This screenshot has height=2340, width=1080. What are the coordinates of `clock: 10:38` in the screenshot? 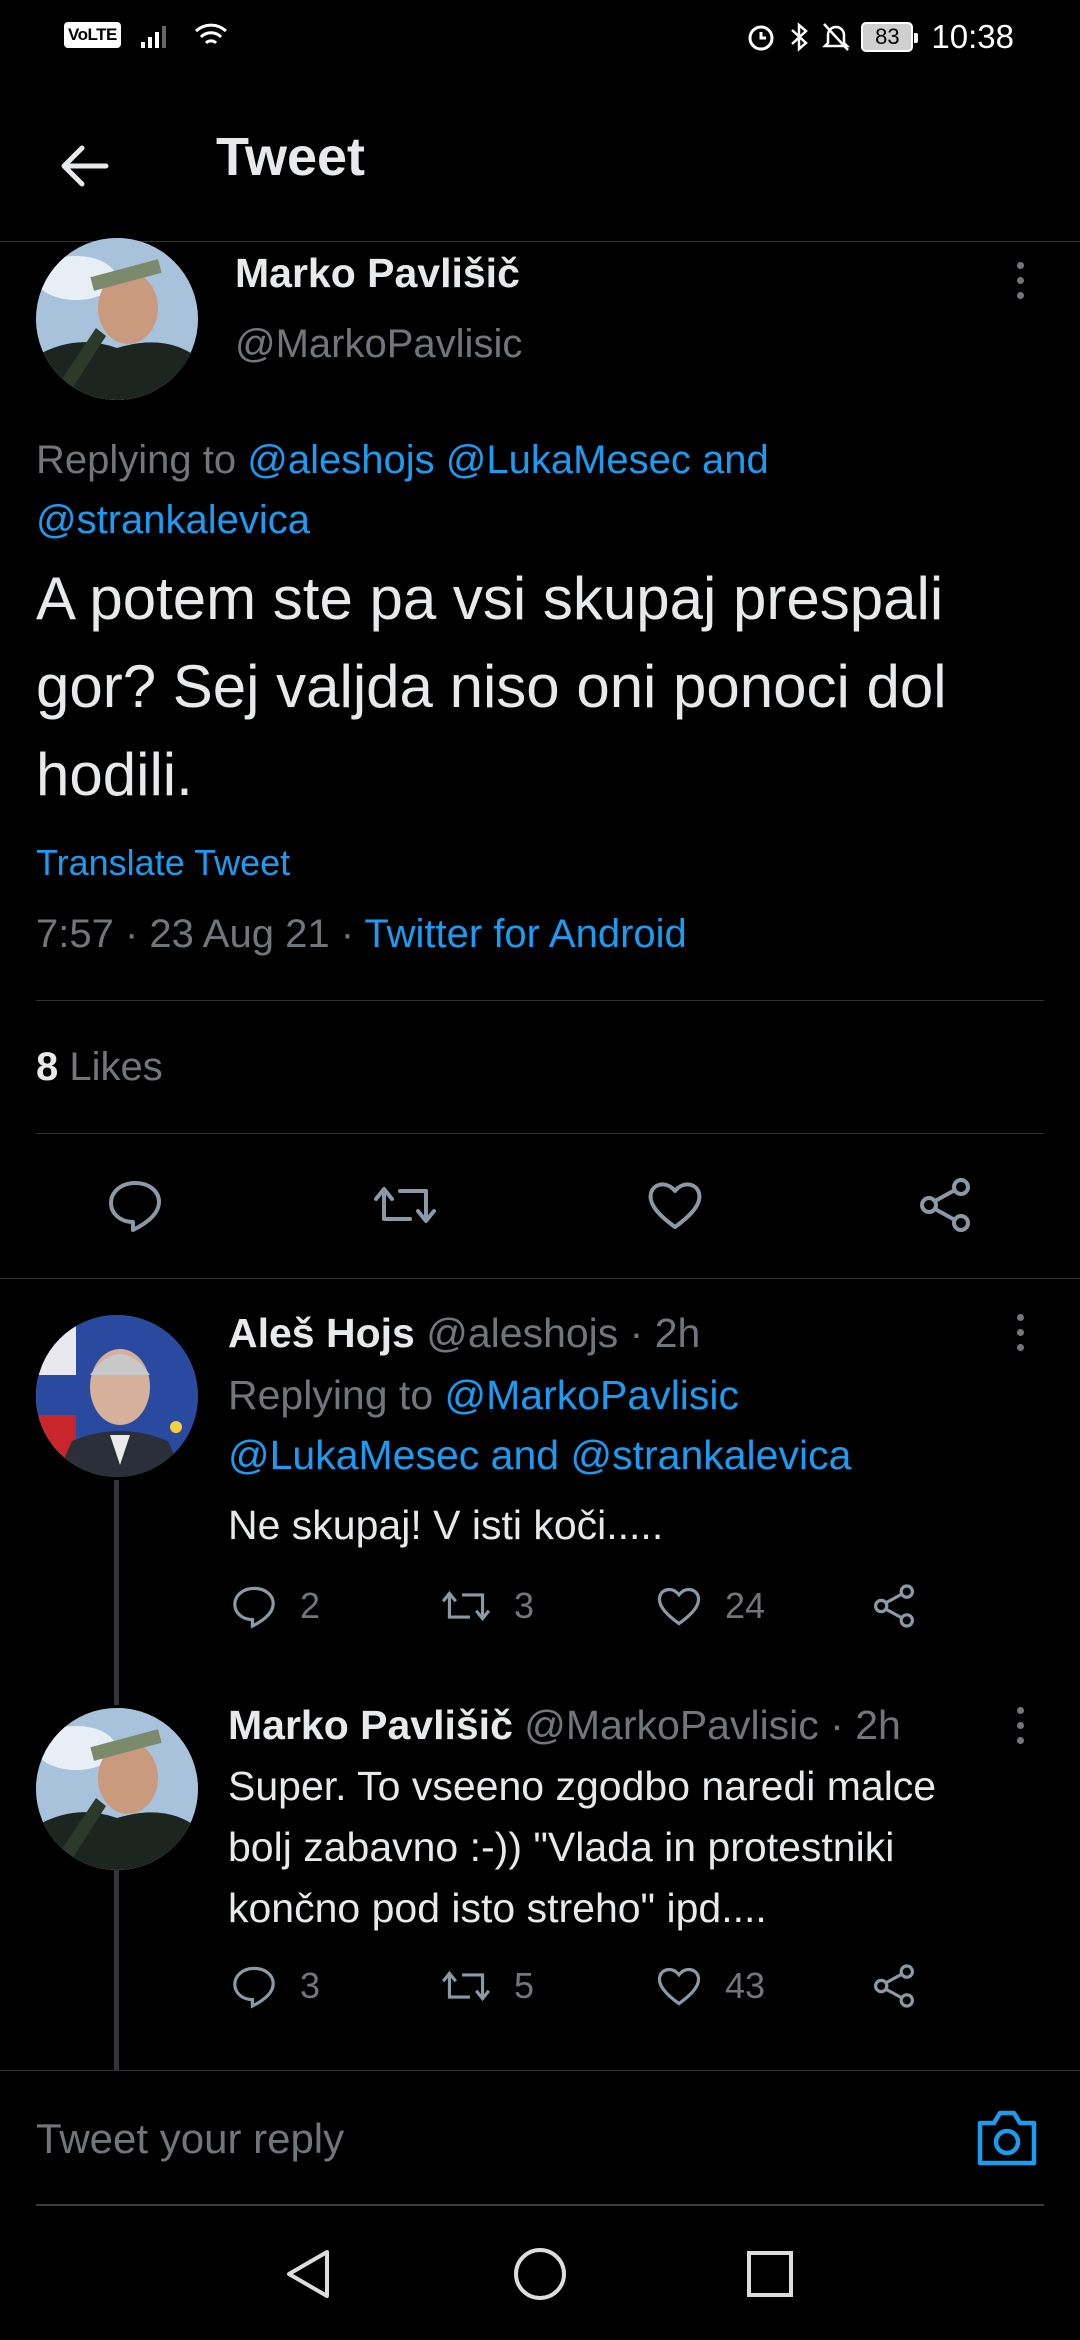 It's located at (972, 36).